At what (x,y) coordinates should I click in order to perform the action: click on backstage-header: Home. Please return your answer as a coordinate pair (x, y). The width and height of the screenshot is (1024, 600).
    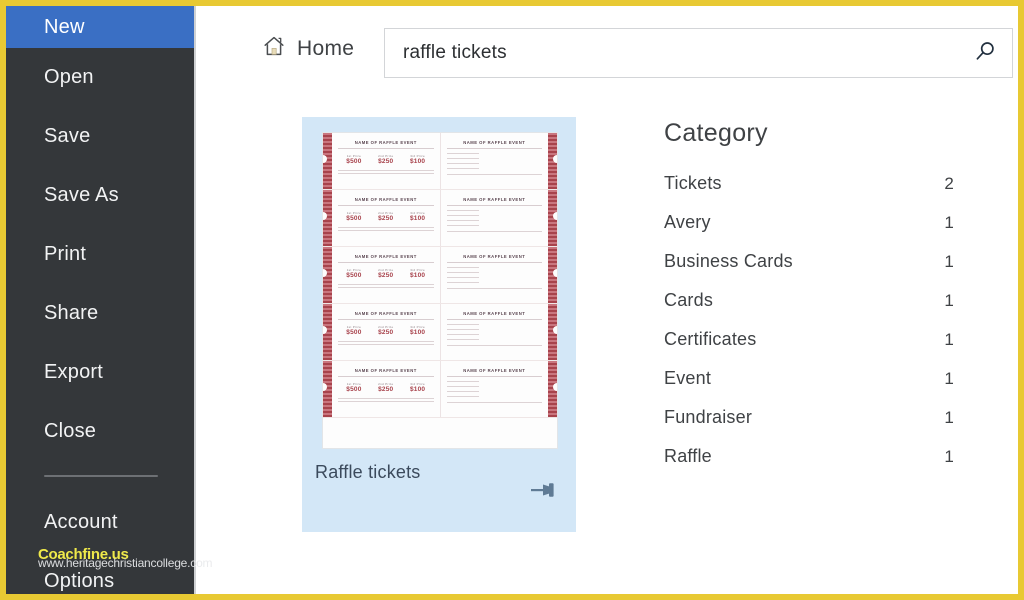
    Looking at the image, I should click on (608, 52).